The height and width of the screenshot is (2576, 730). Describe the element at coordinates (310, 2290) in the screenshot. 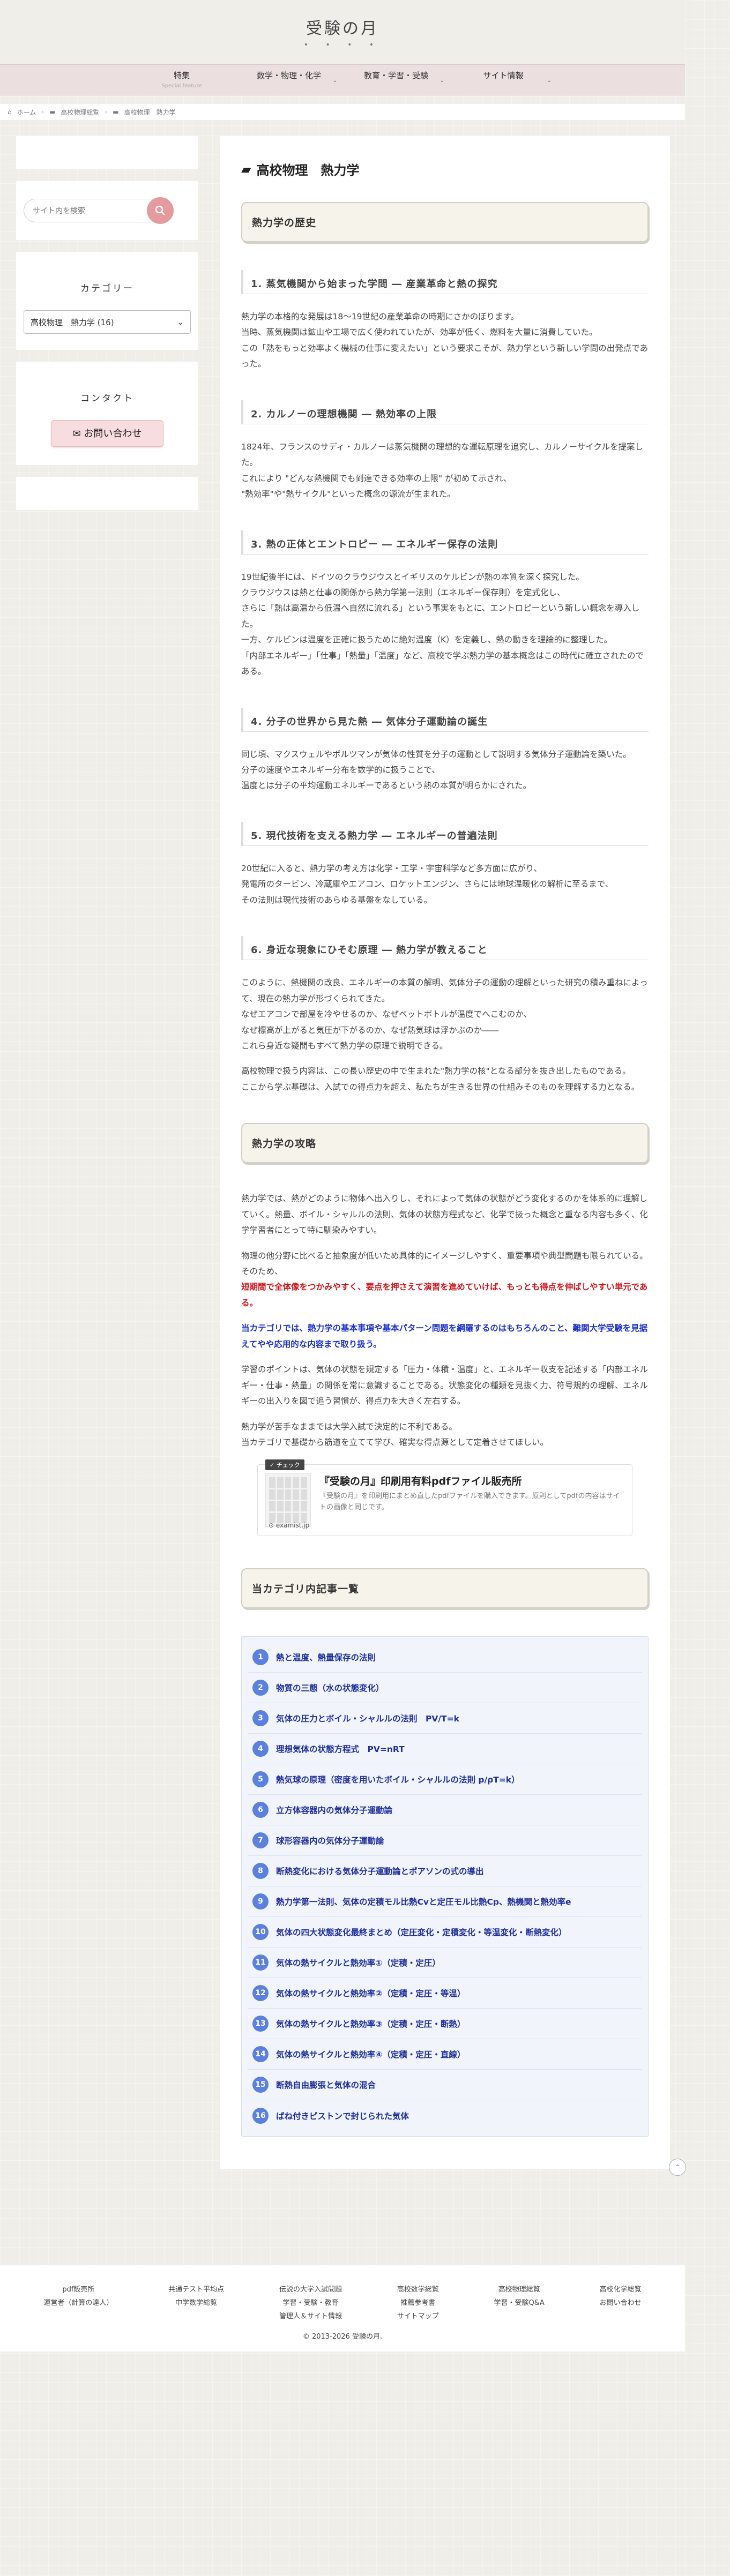

I see `footer-link: 伝説の大学入試問題` at that location.